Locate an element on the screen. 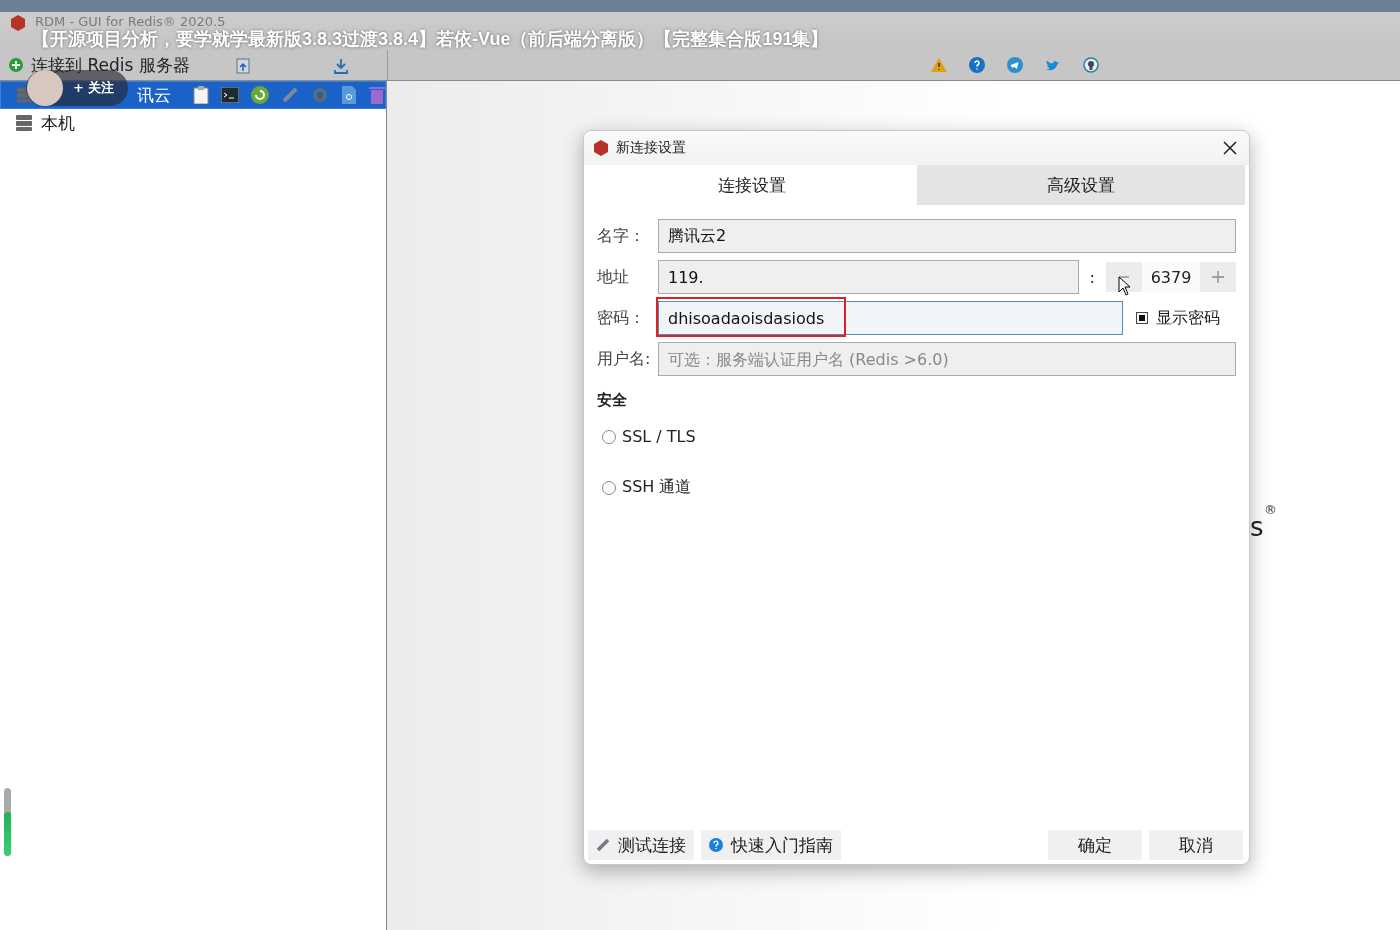 The width and height of the screenshot is (1400, 930). close-icon is located at coordinates (1230, 148).